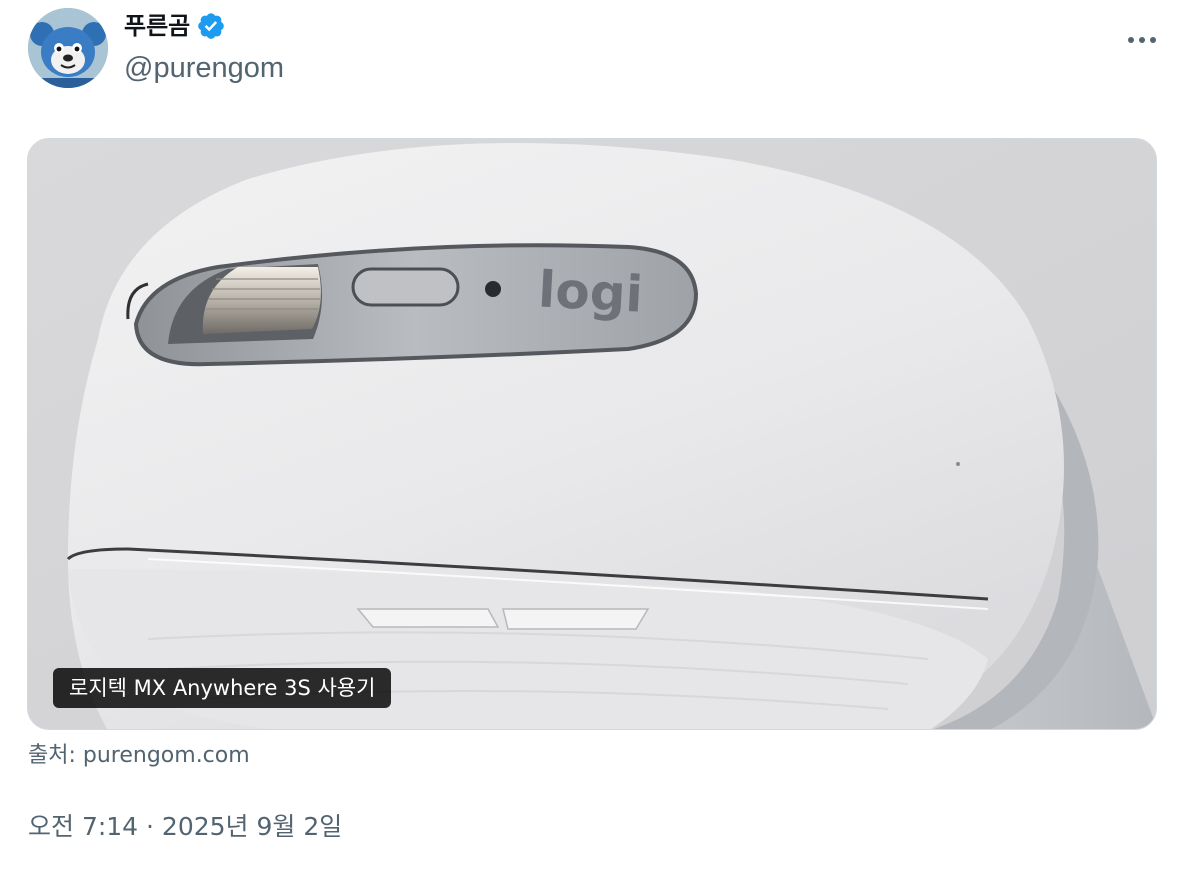 This screenshot has width=1190, height=876. Describe the element at coordinates (157, 26) in the screenshot. I see `display-name: 푸른곰` at that location.